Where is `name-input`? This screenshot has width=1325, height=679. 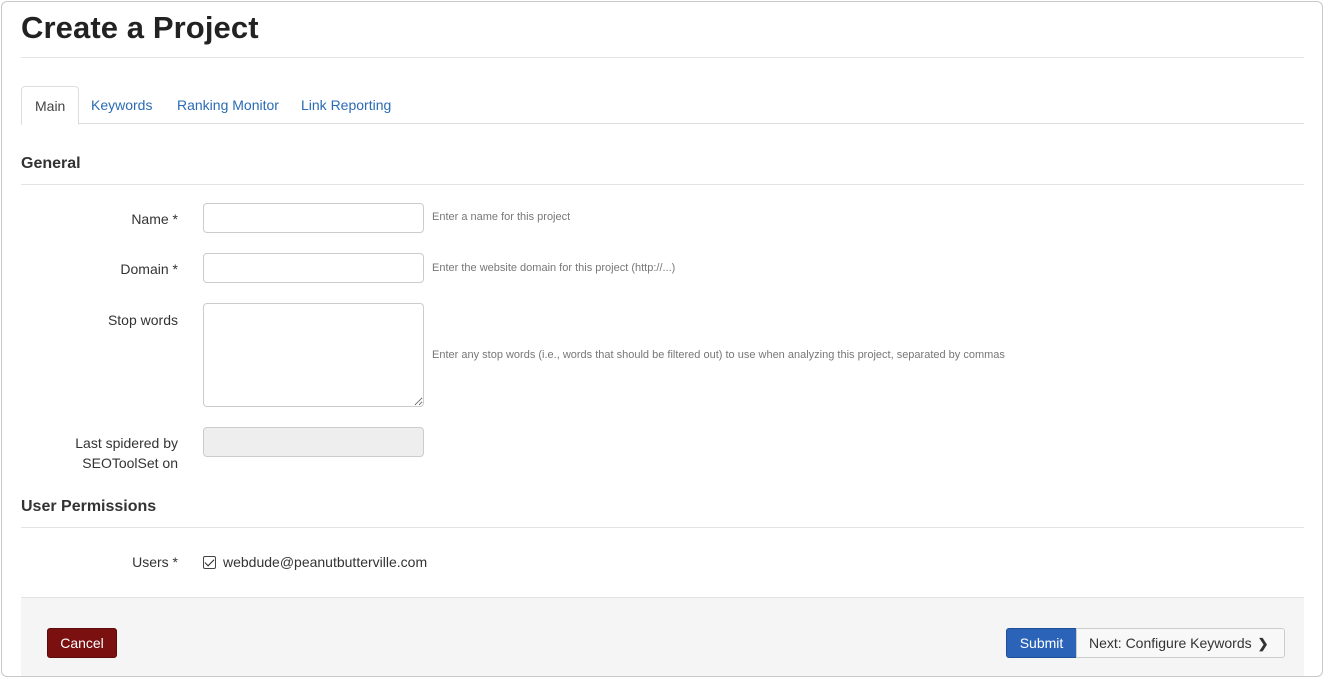
name-input is located at coordinates (313, 218).